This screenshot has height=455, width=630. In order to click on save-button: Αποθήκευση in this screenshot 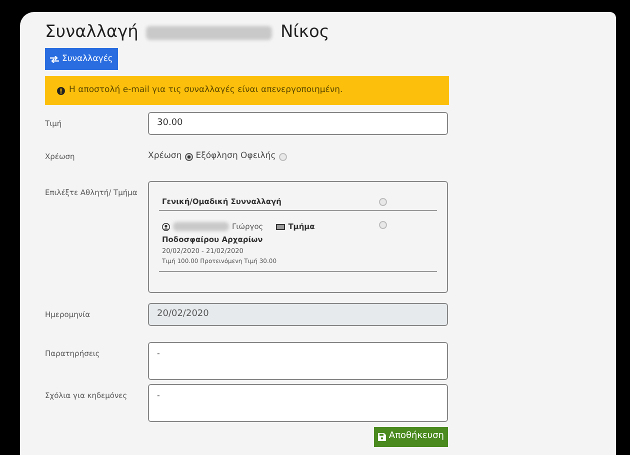, I will do `click(411, 437)`.